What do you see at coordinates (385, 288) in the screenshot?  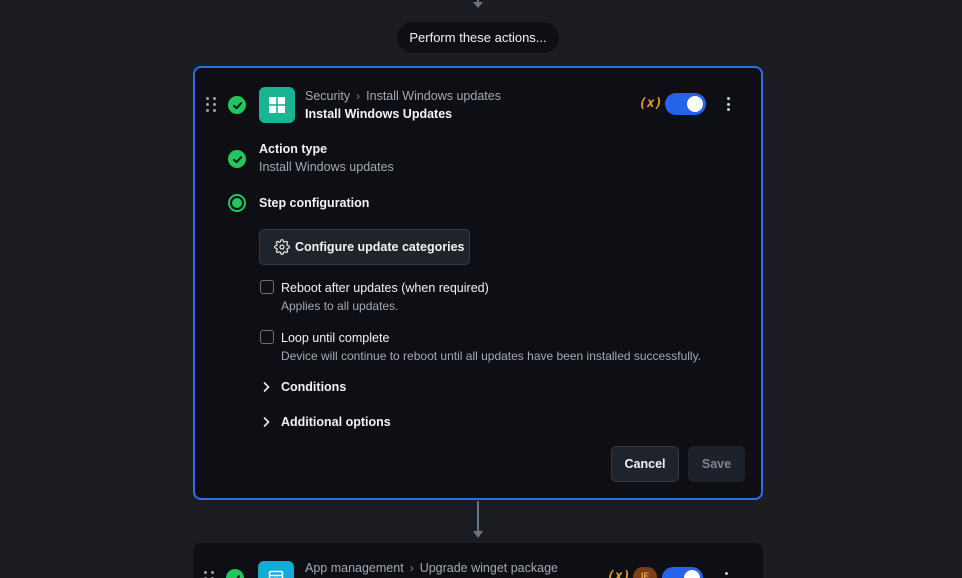 I see `reboot-after-updates-label: Reboot after updates (when required)` at bounding box center [385, 288].